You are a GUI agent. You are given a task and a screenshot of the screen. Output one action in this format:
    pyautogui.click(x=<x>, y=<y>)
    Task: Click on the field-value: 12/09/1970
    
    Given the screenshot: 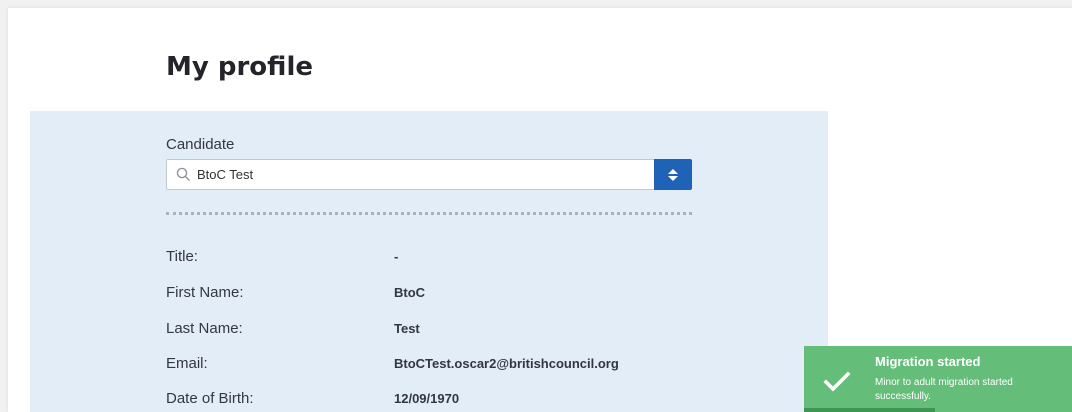 What is the action you would take?
    pyautogui.click(x=427, y=398)
    